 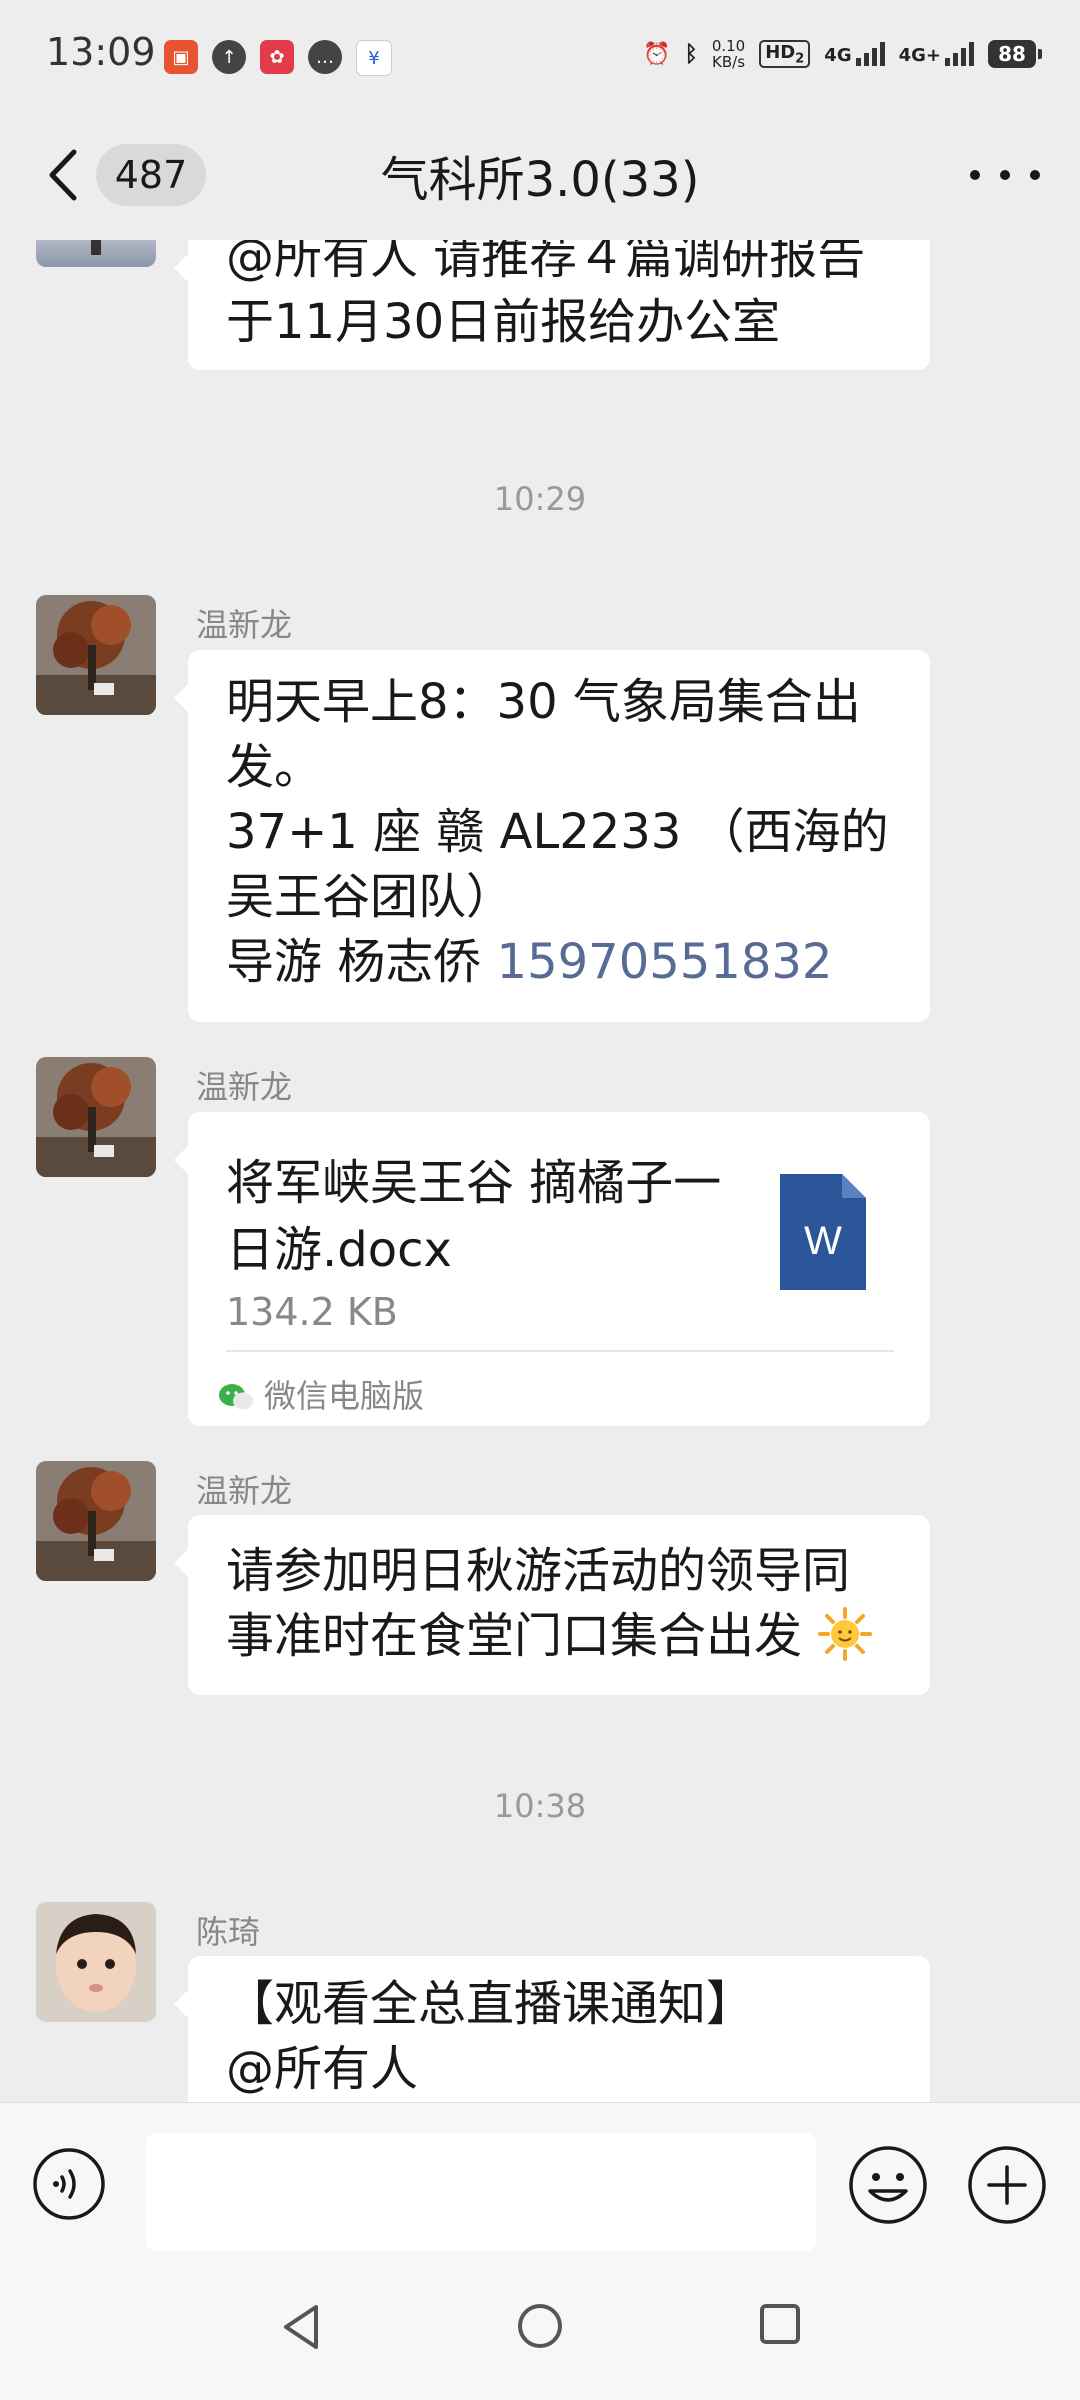 I want to click on word-doc-icon: W, so click(x=823, y=1232).